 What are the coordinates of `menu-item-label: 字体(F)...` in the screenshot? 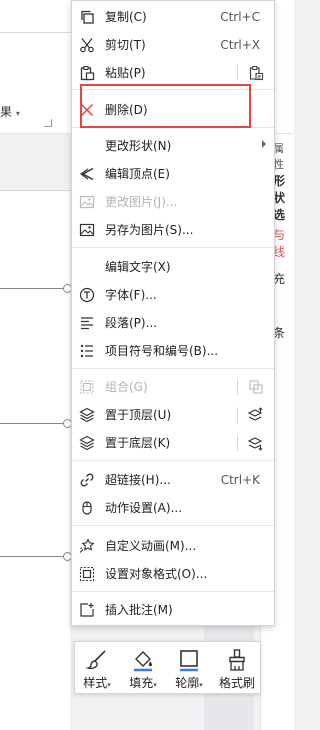 It's located at (131, 295).